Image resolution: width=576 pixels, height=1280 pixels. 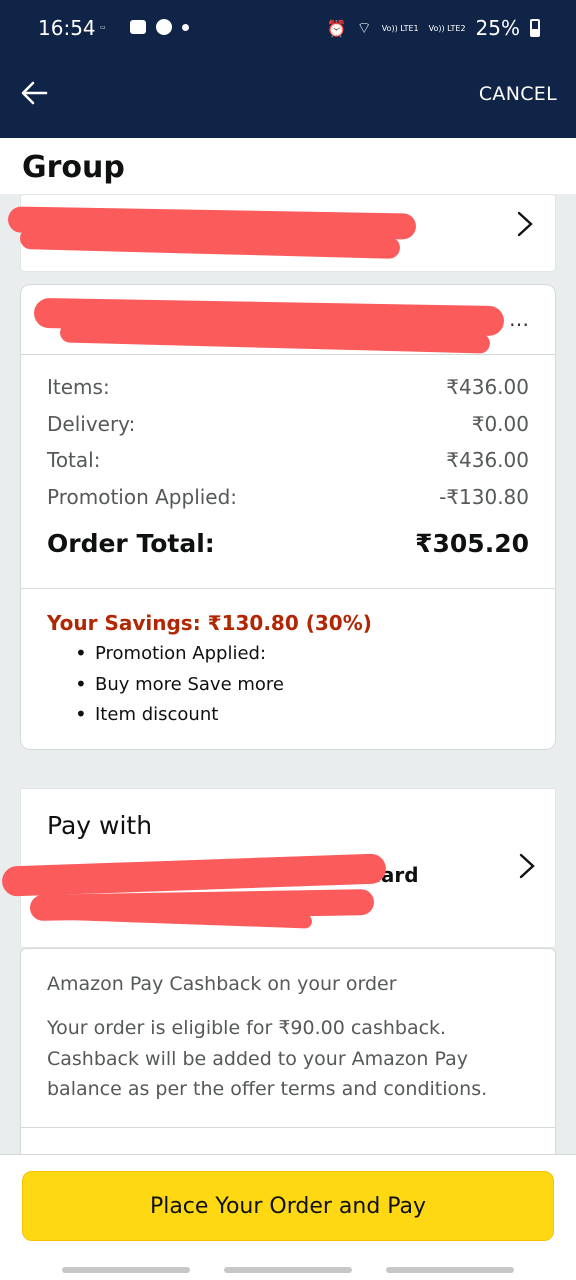 I want to click on notification-icons: ▭, so click(x=144, y=27).